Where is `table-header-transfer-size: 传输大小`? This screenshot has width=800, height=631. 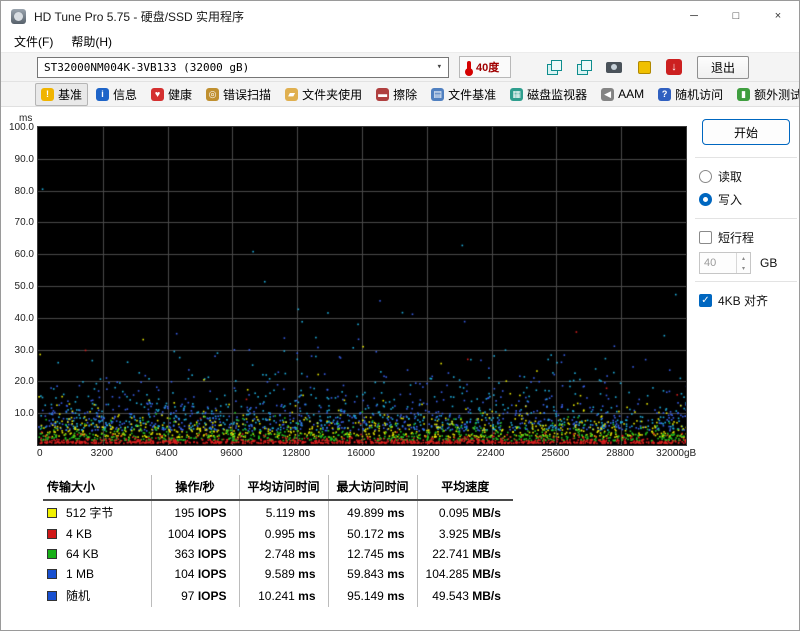
table-header-transfer-size: 传输大小 is located at coordinates (97, 488).